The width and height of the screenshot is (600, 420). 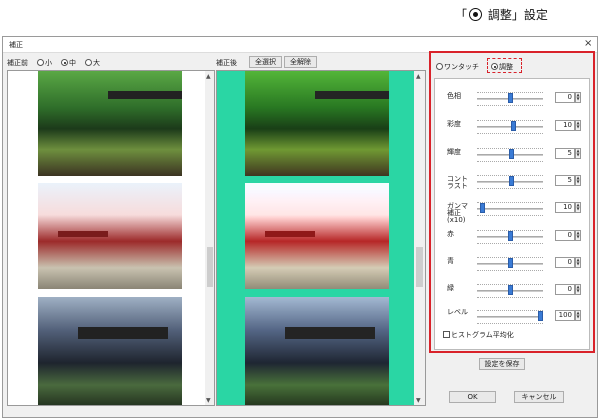 I want to click on mode-radio-adjust: 調整, so click(x=502, y=67).